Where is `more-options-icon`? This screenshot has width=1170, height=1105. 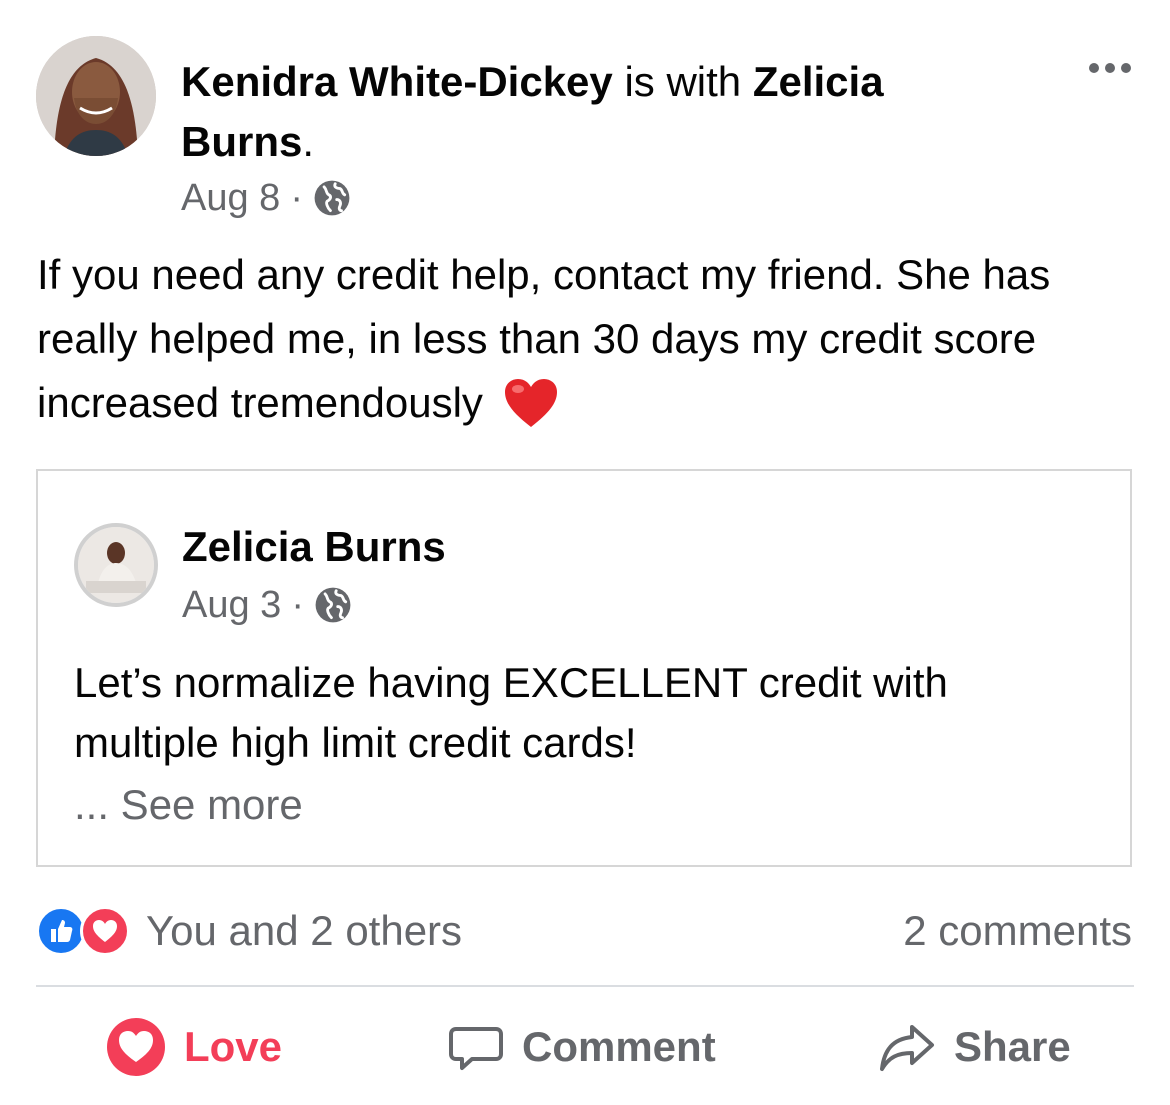
more-options-icon is located at coordinates (1110, 68).